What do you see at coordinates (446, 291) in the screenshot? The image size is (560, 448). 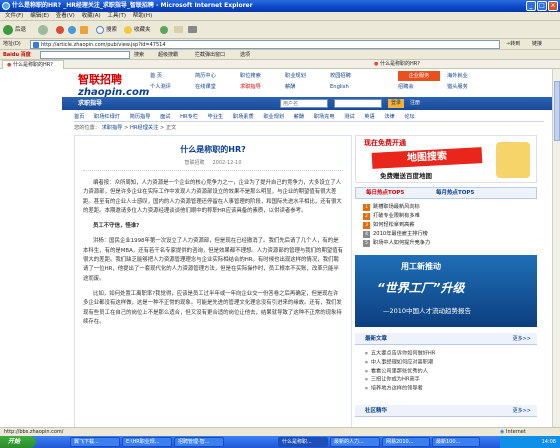 I see `world-factory-ad: 用工新推动 “世界工厂”升级 —2010中国人才流动趋势报告` at bounding box center [446, 291].